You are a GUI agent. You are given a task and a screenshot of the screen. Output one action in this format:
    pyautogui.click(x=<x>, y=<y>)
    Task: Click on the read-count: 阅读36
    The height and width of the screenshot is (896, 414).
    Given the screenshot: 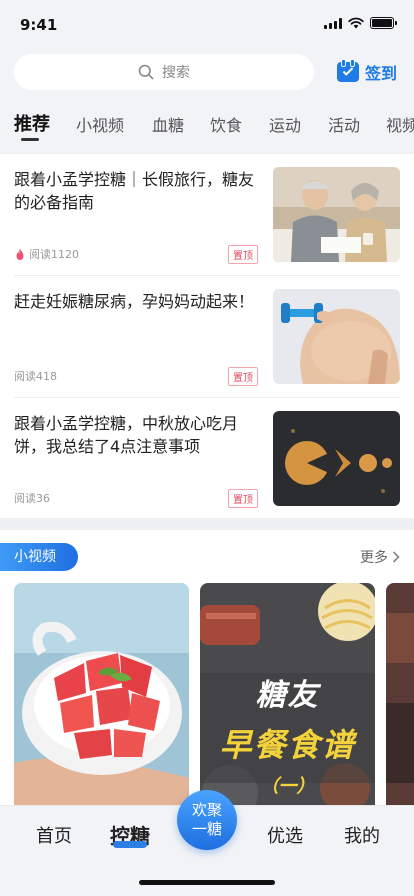 What is the action you would take?
    pyautogui.click(x=32, y=498)
    